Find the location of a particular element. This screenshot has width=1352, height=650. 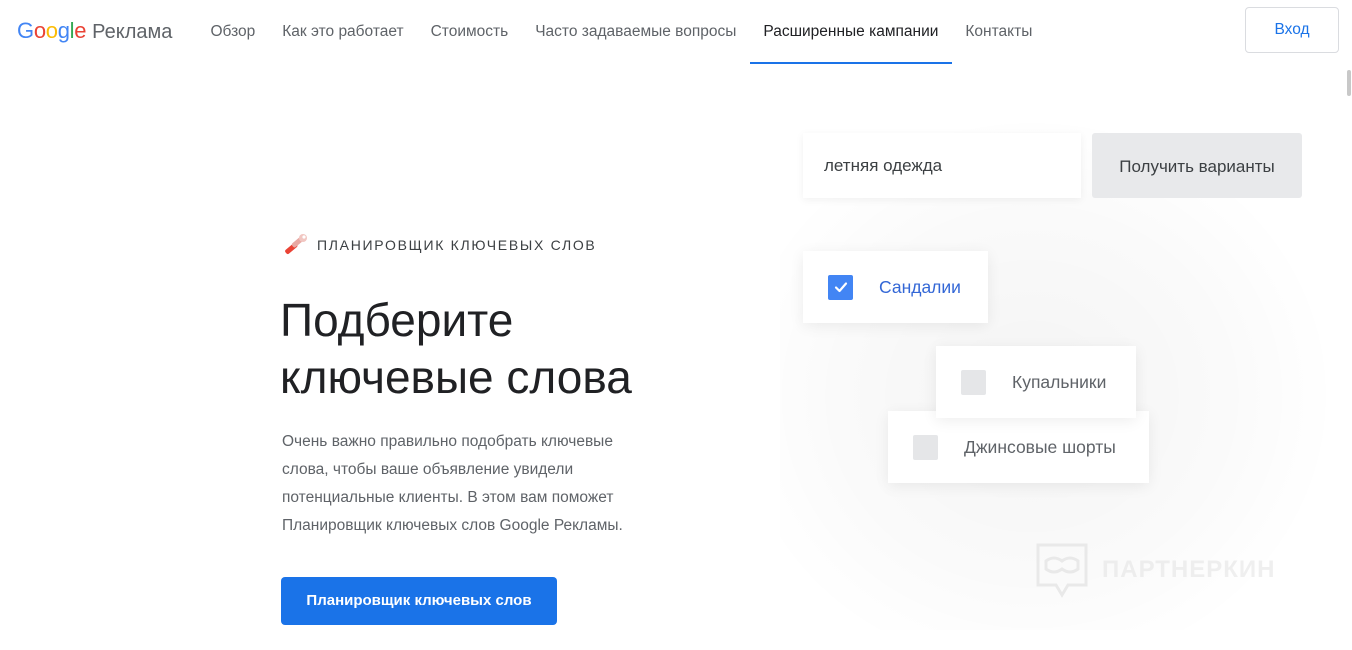

description-line: Очень важно правильно подобрать ключевые is located at coordinates (447, 441).